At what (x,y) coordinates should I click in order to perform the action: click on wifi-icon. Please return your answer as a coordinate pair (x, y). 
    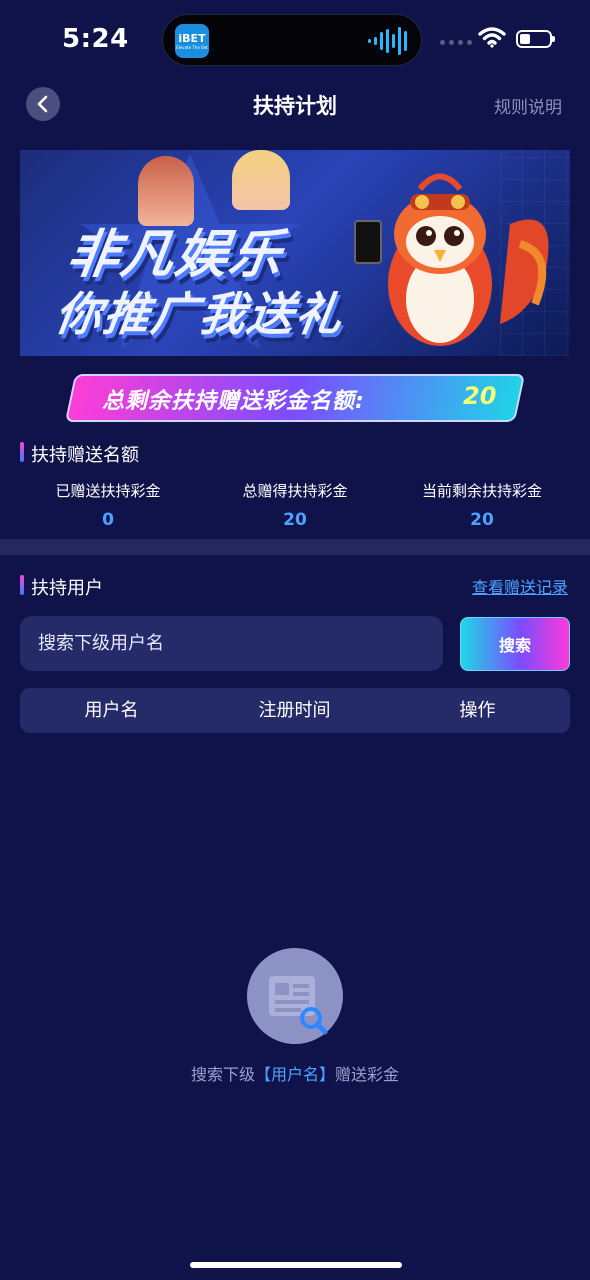
    Looking at the image, I should click on (492, 37).